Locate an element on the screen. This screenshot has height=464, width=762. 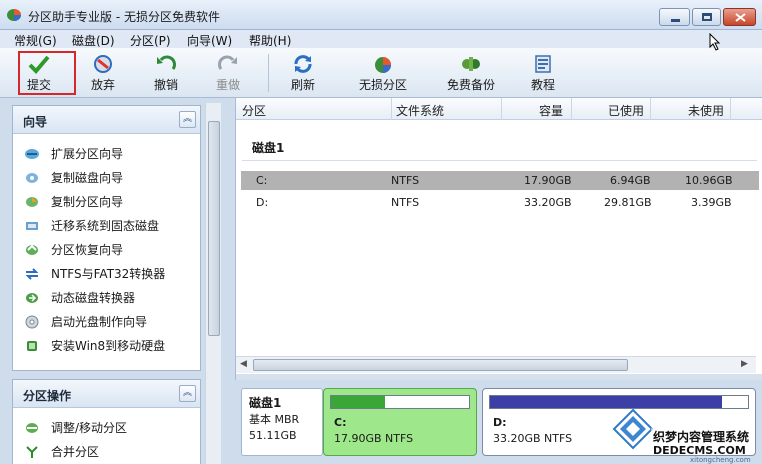
disk-name: 磁盘1 is located at coordinates (265, 403).